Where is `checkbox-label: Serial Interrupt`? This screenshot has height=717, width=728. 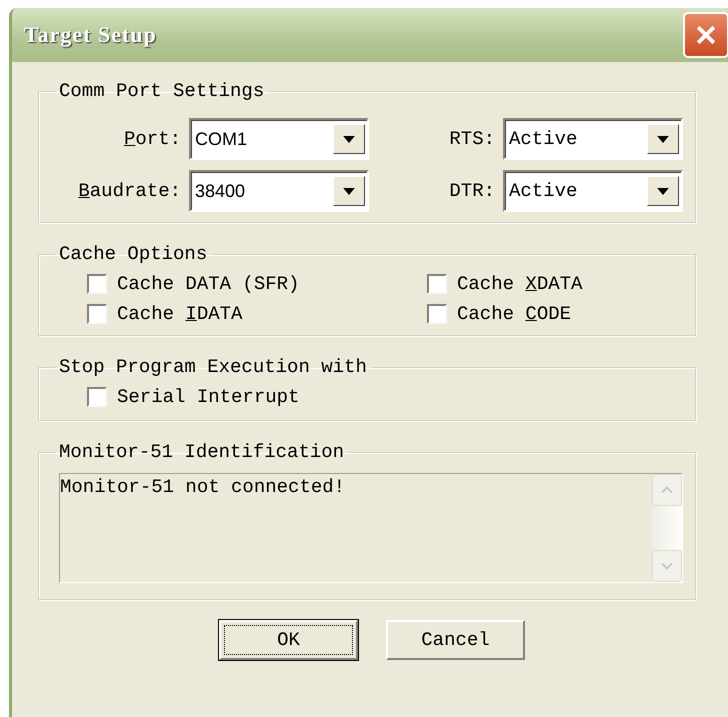
checkbox-label: Serial Interrupt is located at coordinates (208, 397).